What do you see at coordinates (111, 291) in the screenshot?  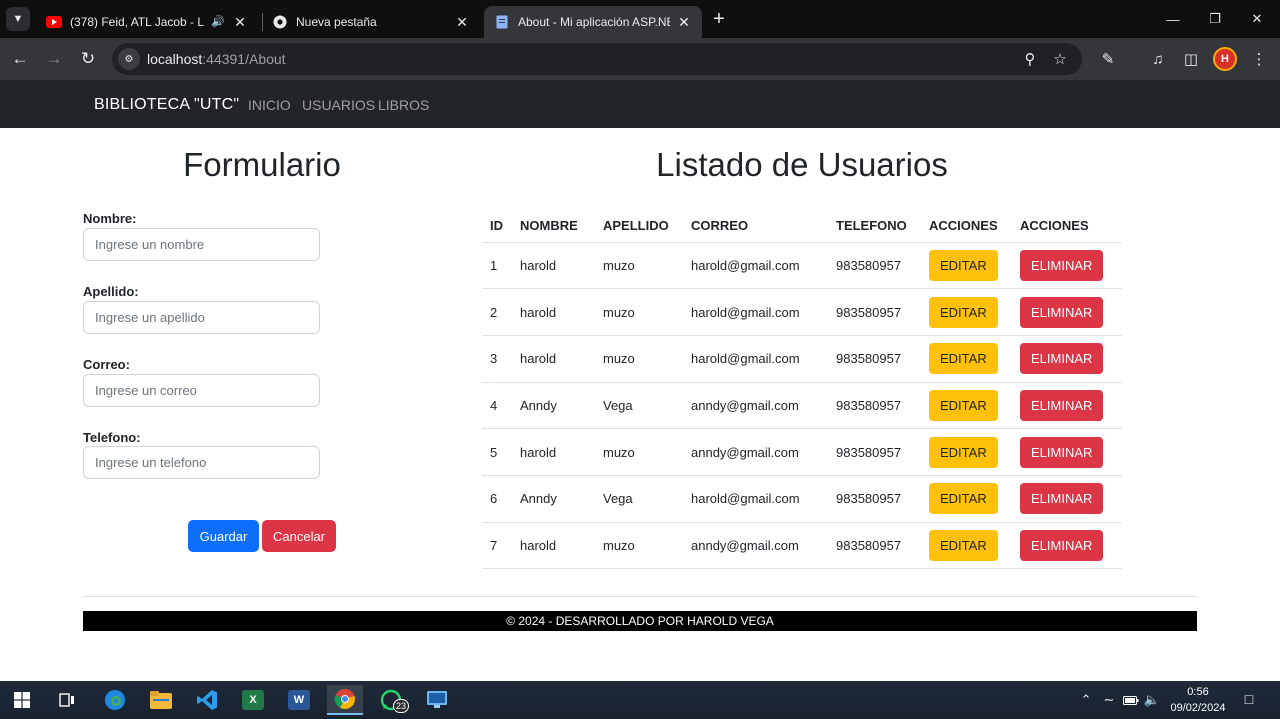 I see `apellido-label: Apellido:` at bounding box center [111, 291].